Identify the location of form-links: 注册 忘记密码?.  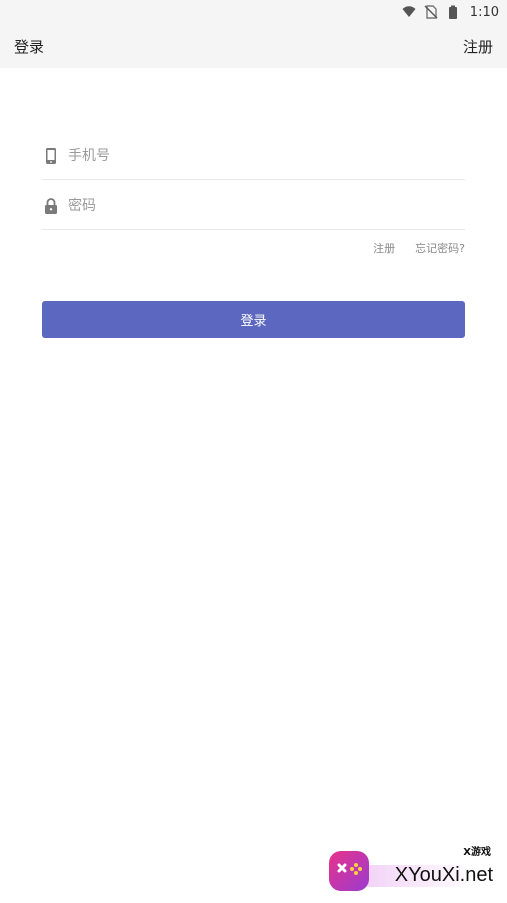
(253, 248).